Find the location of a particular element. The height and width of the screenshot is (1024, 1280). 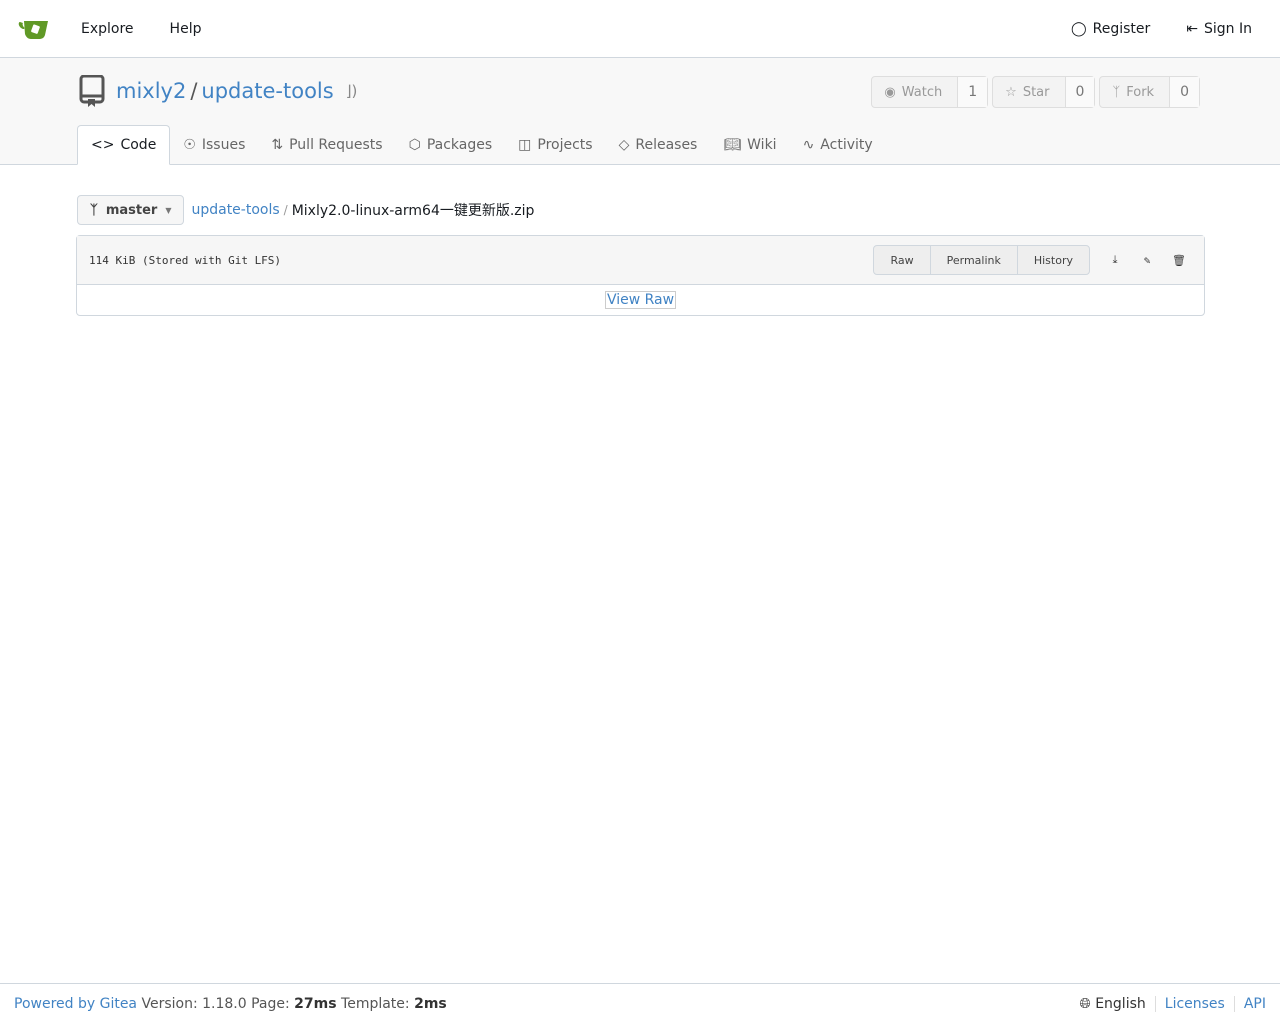

watch-button: ◉ Watch 1 is located at coordinates (930, 92).